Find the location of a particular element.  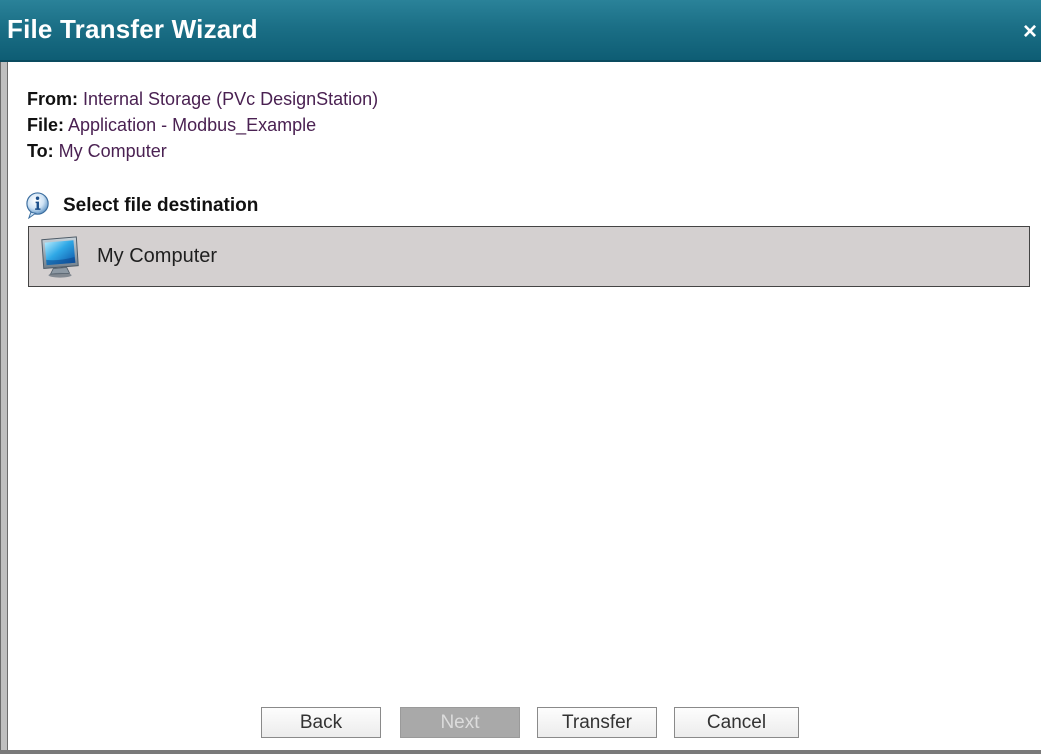

title-bar: File Transfer Wizard × is located at coordinates (520, 31).